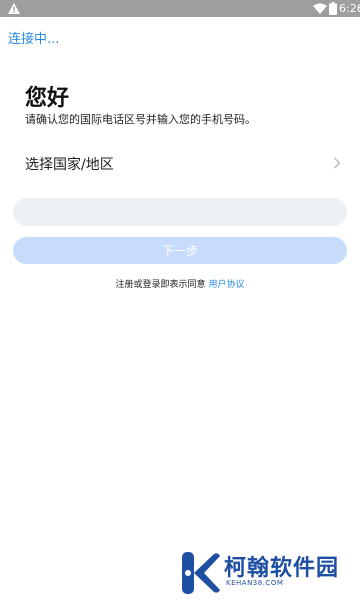 This screenshot has height=600, width=360. I want to click on agreement-text: 注册或登录即表示同意, so click(160, 285).